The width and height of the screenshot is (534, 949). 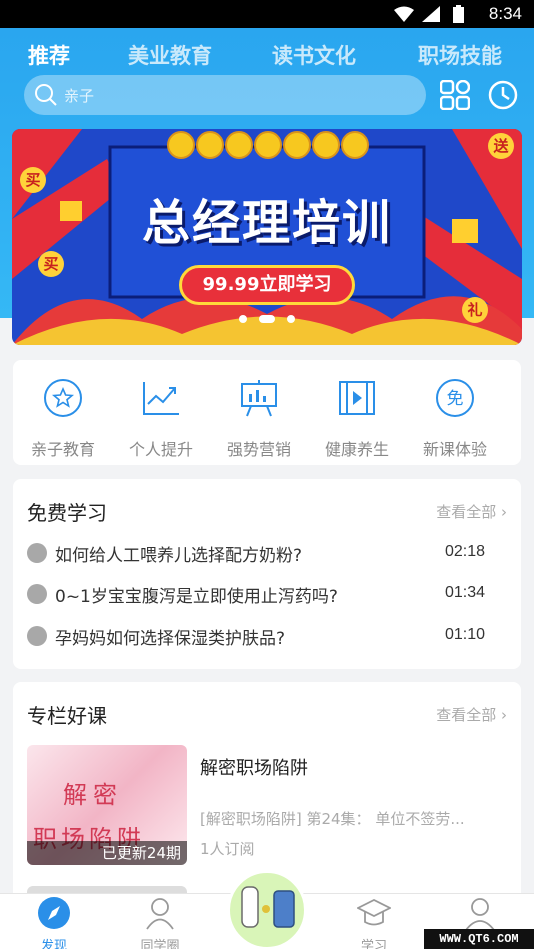 I want to click on column-title: 专栏好课, so click(x=67, y=716).